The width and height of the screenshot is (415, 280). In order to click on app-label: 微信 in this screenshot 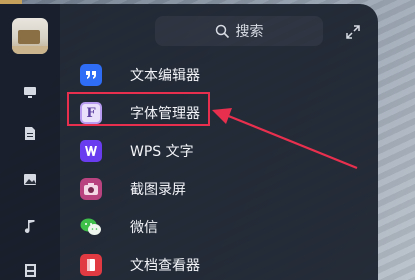, I will do `click(144, 228)`.